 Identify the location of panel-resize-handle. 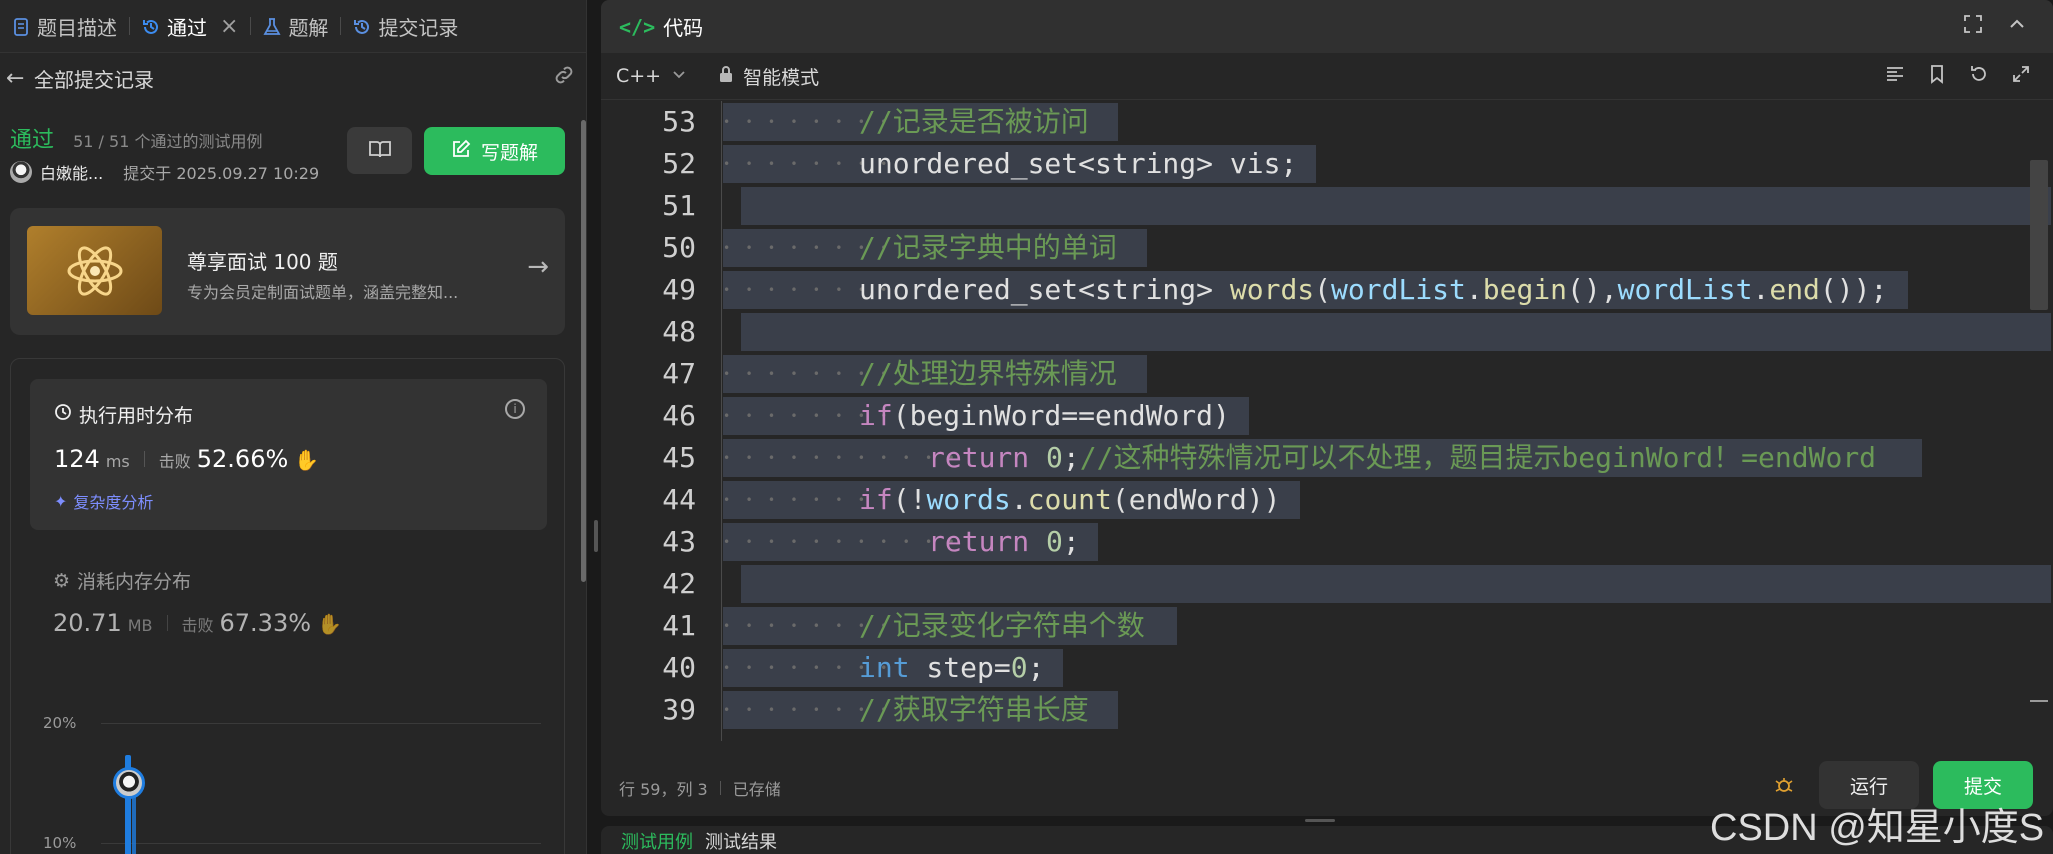
(596, 536).